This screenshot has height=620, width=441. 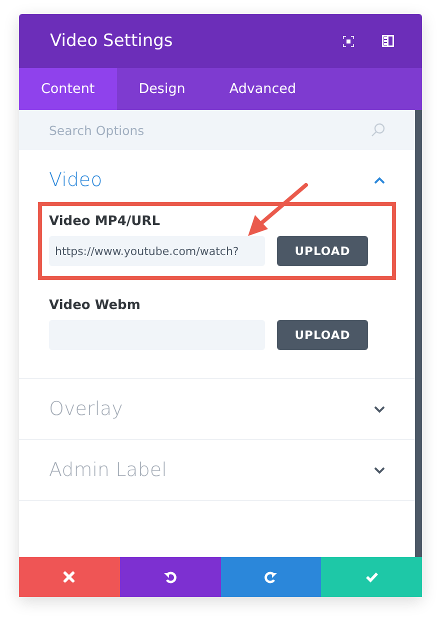 I want to click on save-button, so click(x=371, y=577).